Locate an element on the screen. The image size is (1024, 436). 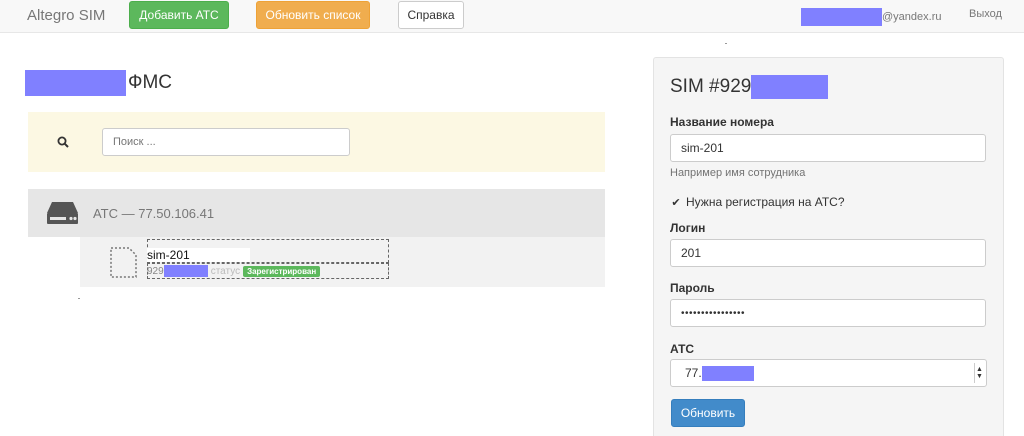
search-input is located at coordinates (226, 142).